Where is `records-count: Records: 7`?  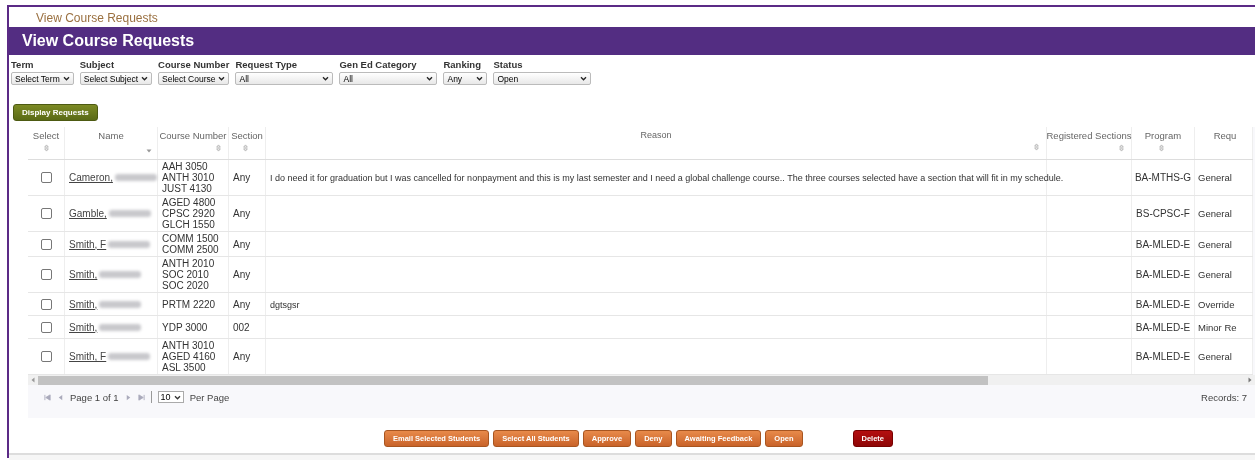 records-count: Records: 7 is located at coordinates (1224, 397).